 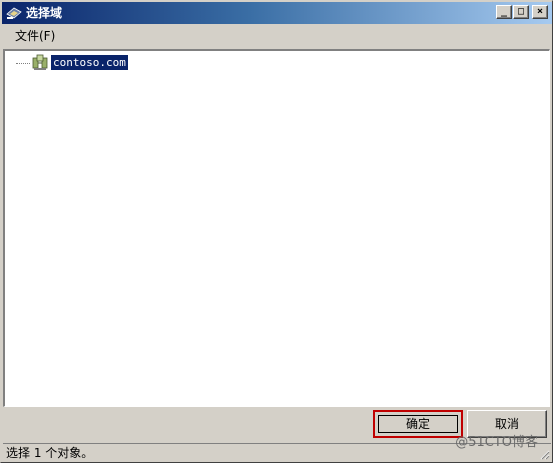 What do you see at coordinates (277, 36) in the screenshot?
I see `menu-bar: 文件(F)` at bounding box center [277, 36].